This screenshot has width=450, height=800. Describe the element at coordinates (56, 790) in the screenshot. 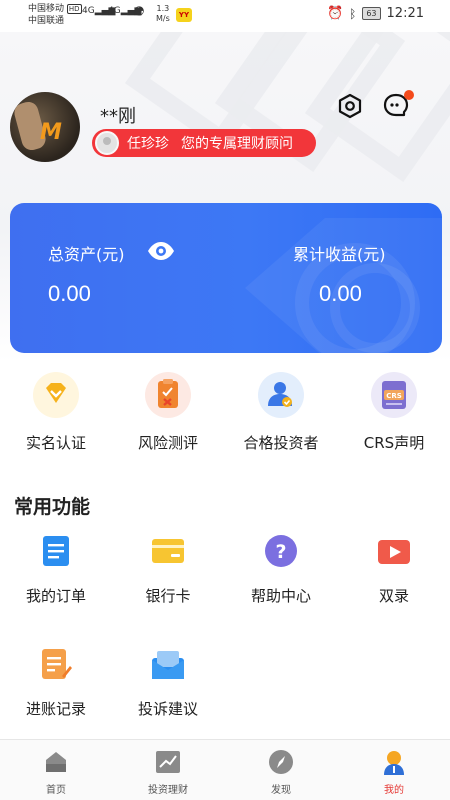

I see `tab-label: 首页` at that location.